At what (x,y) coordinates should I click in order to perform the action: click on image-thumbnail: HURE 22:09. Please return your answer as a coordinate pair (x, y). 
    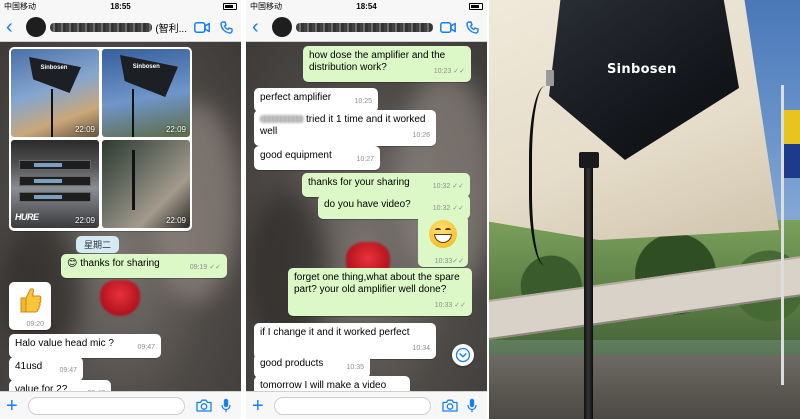
    Looking at the image, I should click on (55, 184).